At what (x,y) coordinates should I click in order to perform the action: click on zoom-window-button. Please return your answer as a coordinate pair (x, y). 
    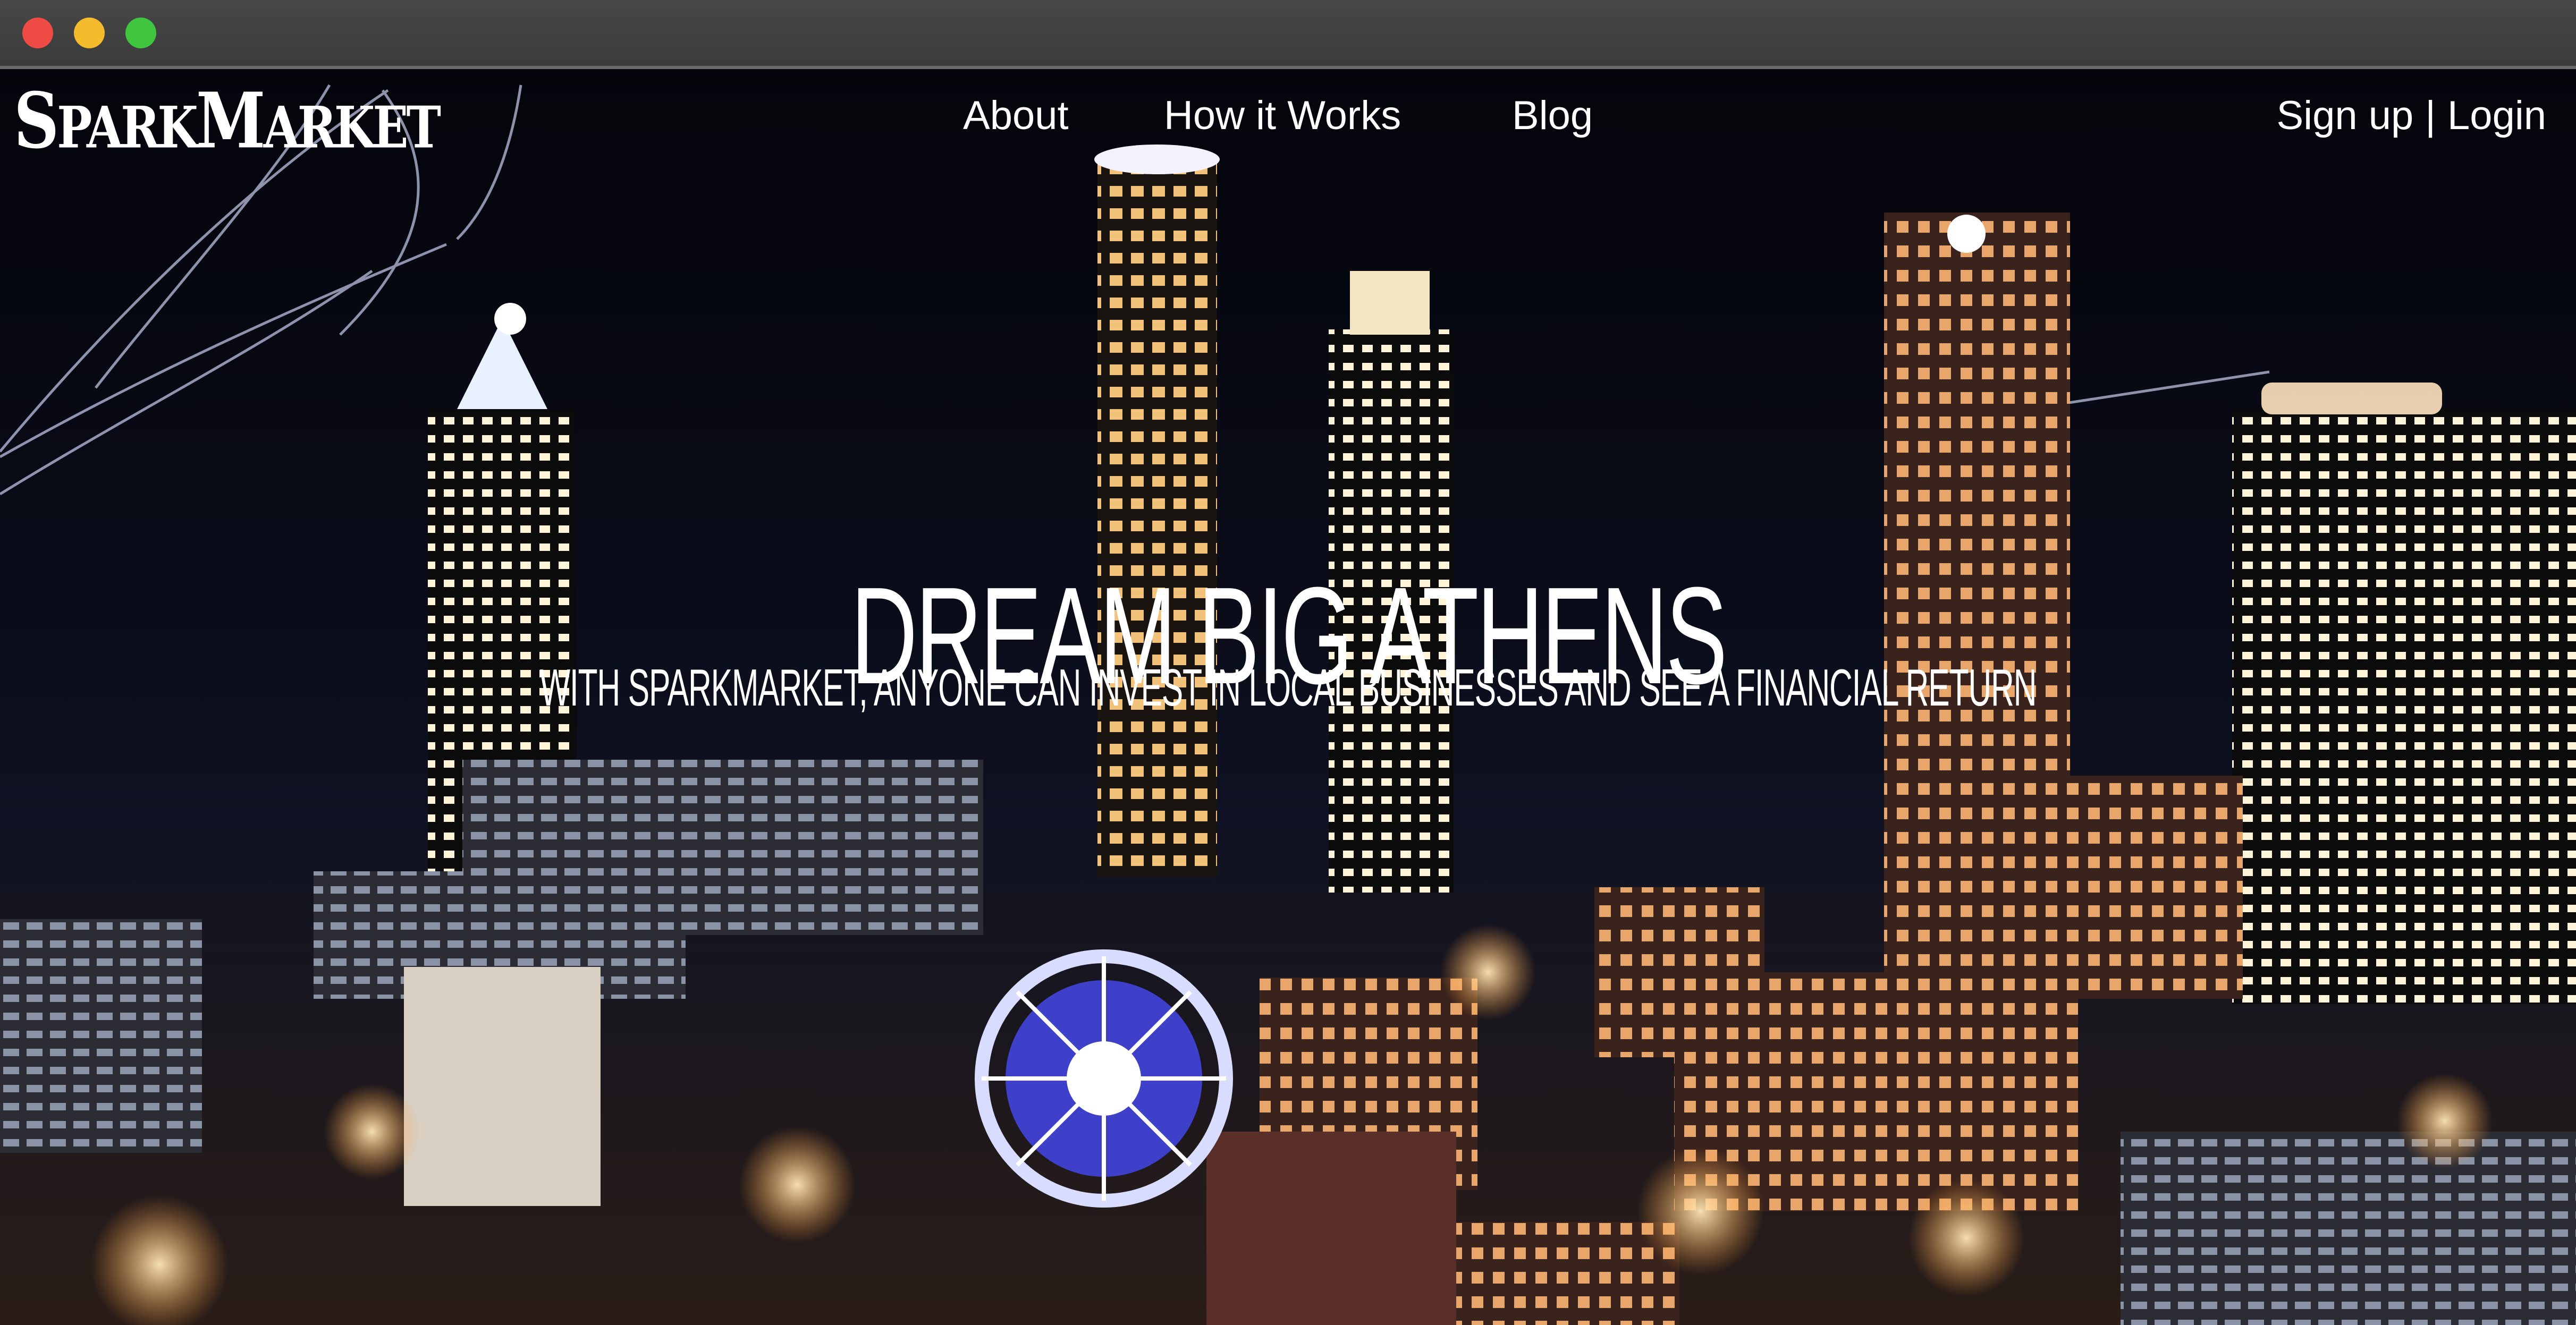
    Looking at the image, I should click on (140, 33).